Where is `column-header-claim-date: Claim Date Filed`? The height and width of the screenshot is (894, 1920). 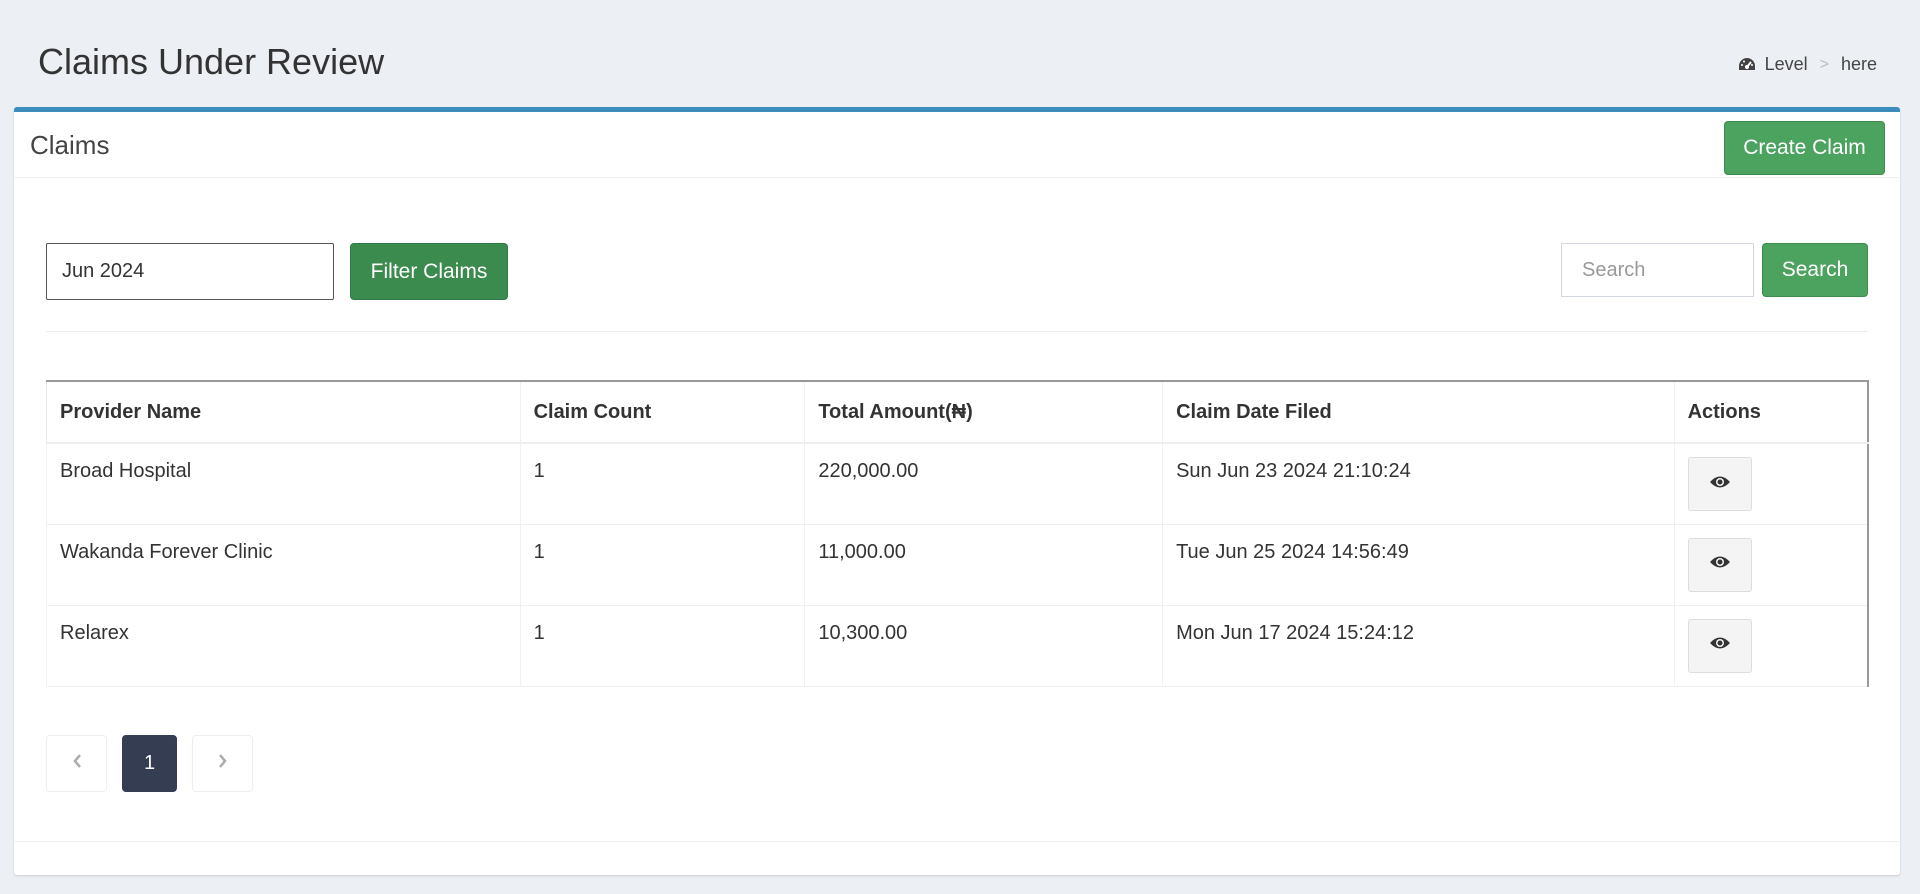
column-header-claim-date: Claim Date Filed is located at coordinates (1418, 412).